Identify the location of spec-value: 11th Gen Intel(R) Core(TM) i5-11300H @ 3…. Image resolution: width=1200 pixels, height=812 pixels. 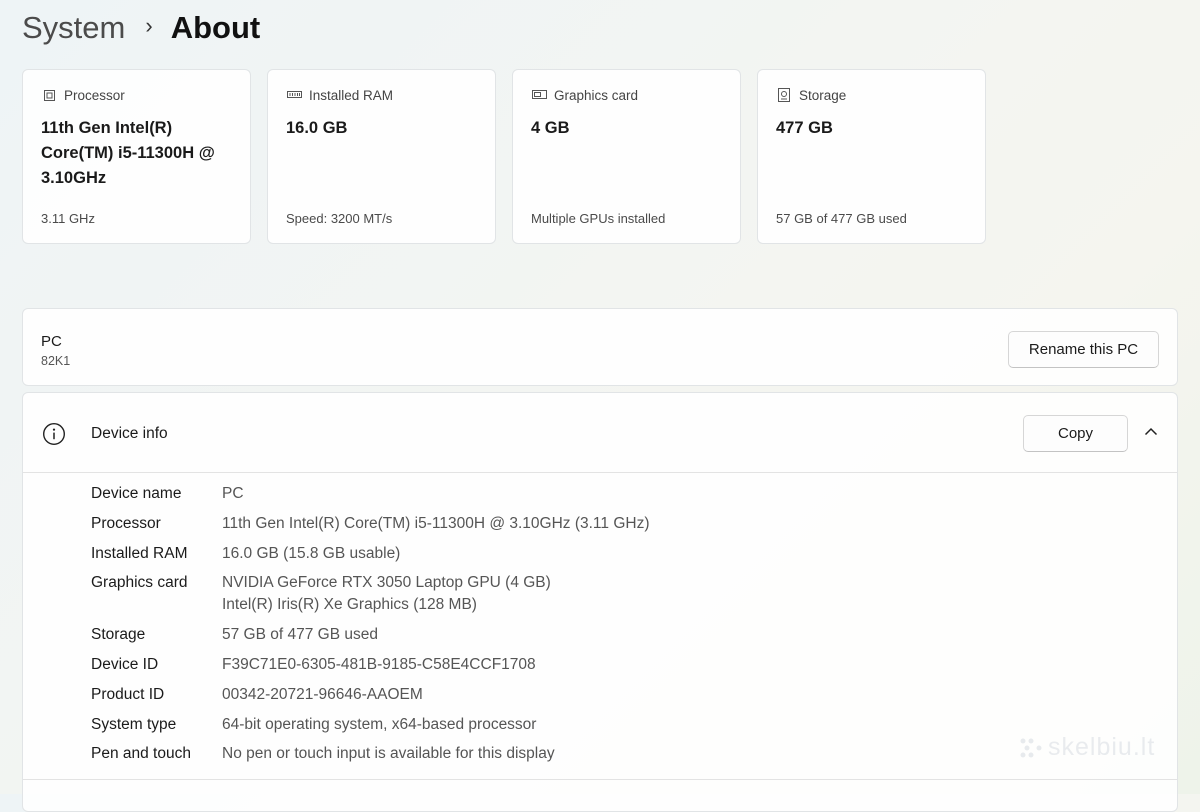
(436, 523).